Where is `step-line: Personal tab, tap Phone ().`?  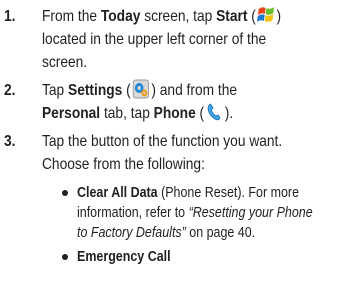
step-line: Personal tab, tap Phone (). is located at coordinates (186, 113).